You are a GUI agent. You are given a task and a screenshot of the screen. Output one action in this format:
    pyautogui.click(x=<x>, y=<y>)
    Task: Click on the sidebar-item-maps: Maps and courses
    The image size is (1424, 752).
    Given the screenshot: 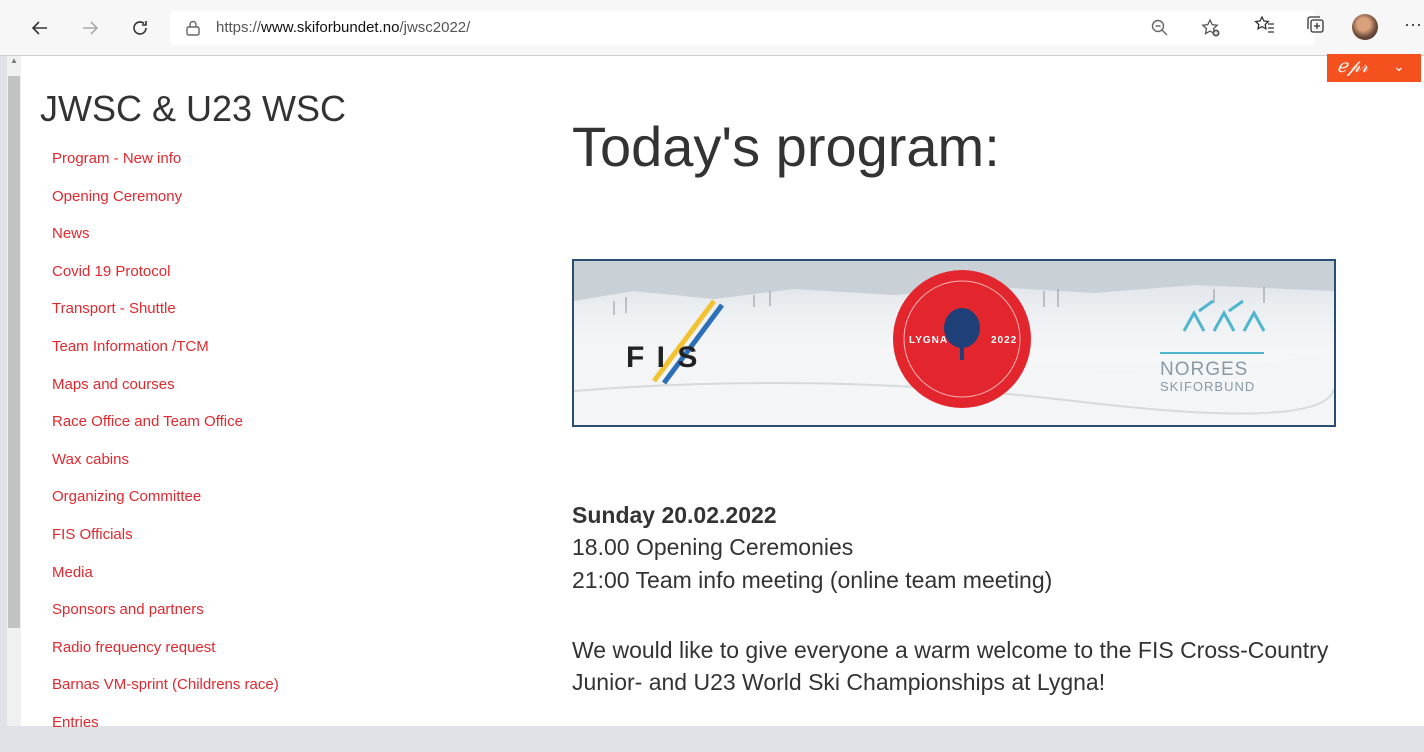 What is the action you would take?
    pyautogui.click(x=165, y=395)
    